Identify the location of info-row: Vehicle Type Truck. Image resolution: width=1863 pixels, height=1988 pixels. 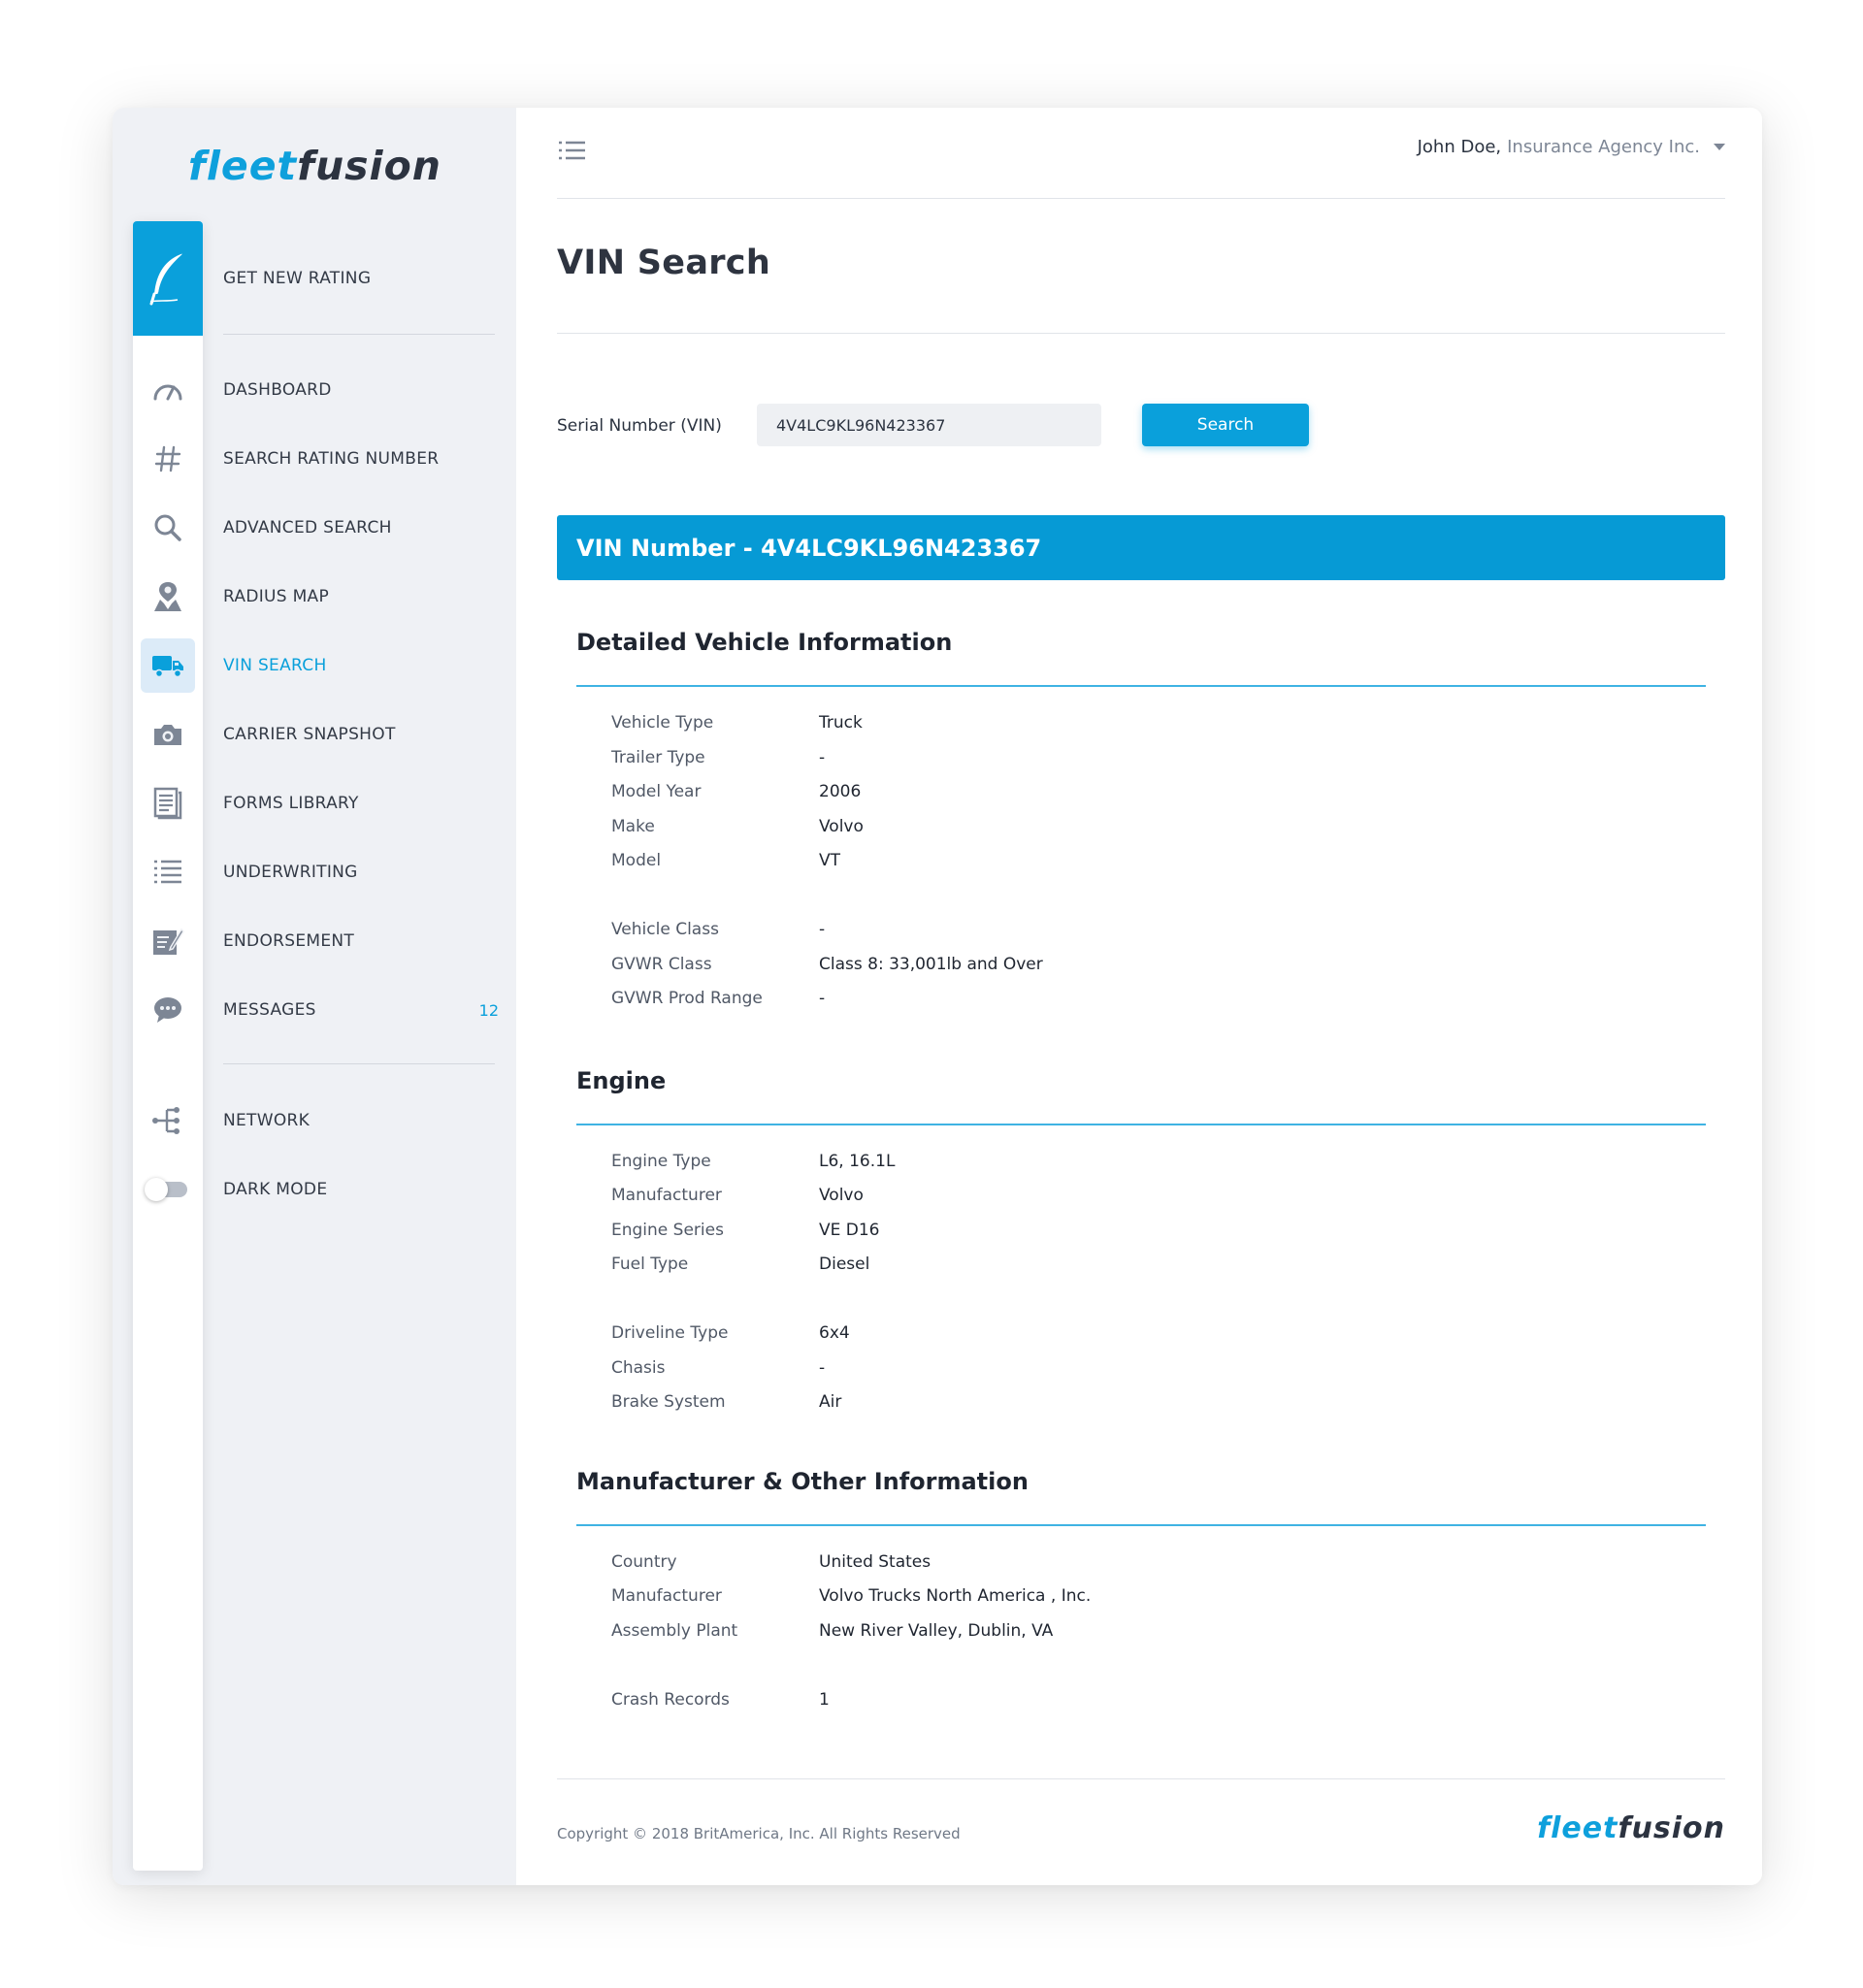
(737, 724).